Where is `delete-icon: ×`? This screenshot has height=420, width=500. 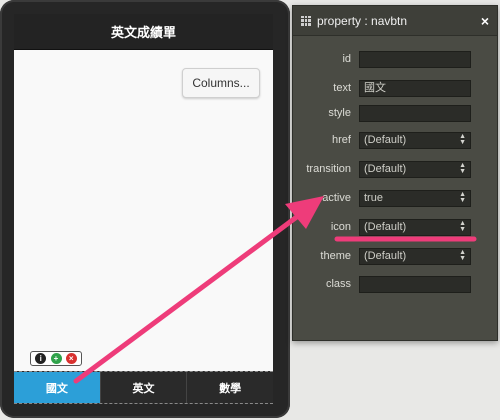 delete-icon: × is located at coordinates (71, 358).